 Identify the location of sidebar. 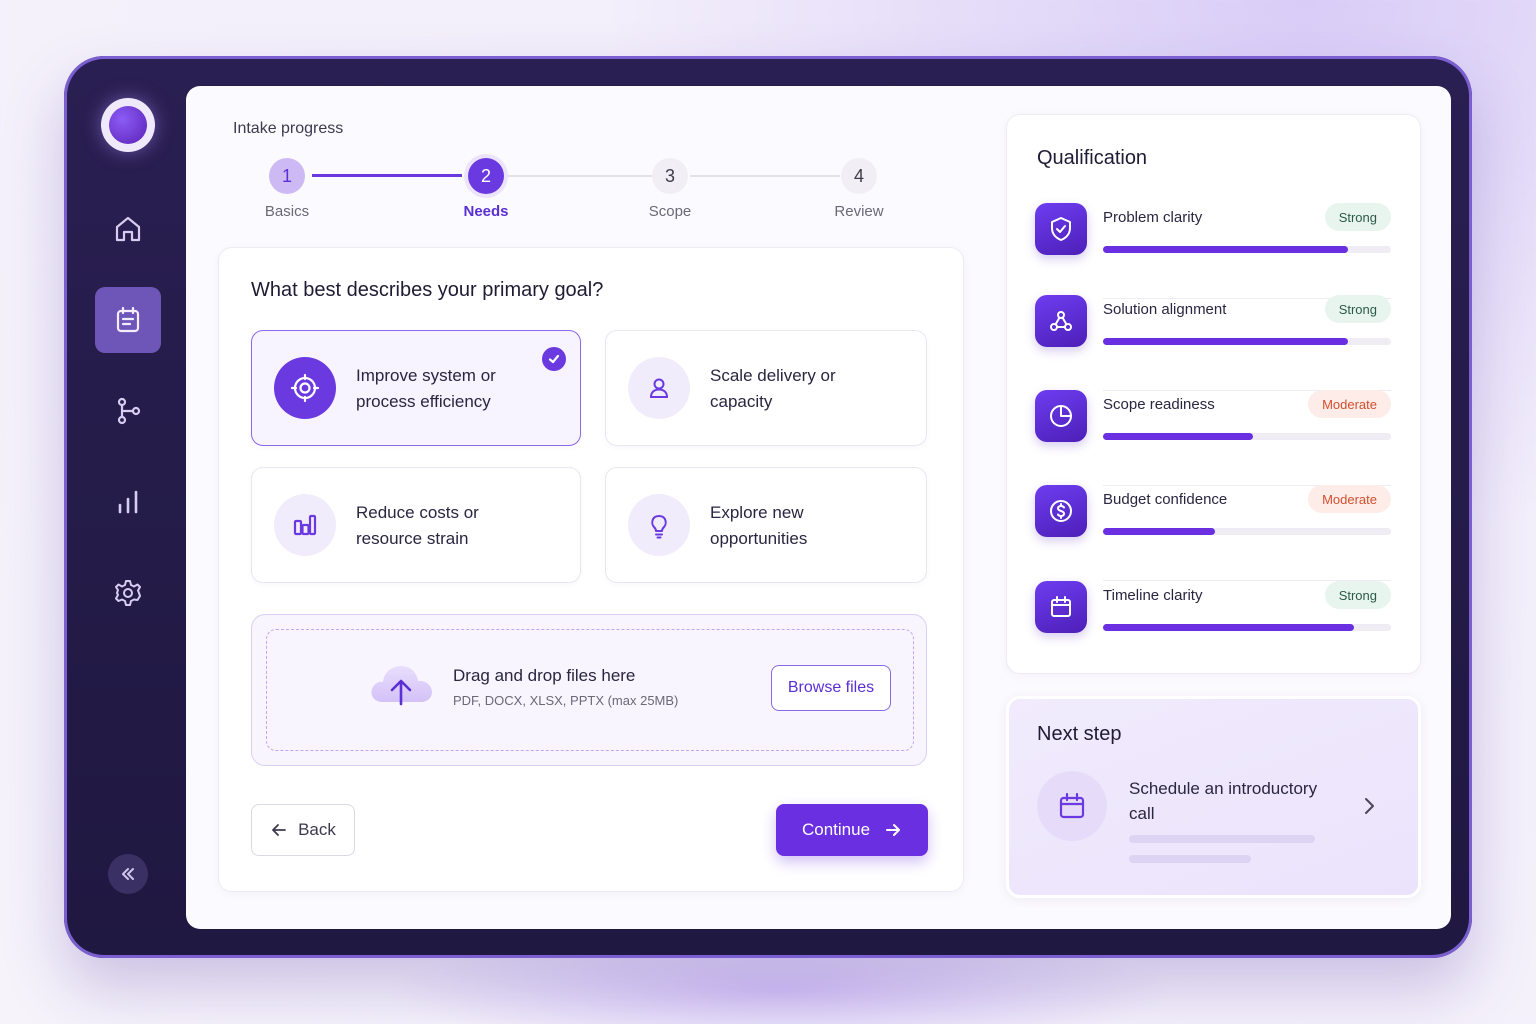
(125, 507).